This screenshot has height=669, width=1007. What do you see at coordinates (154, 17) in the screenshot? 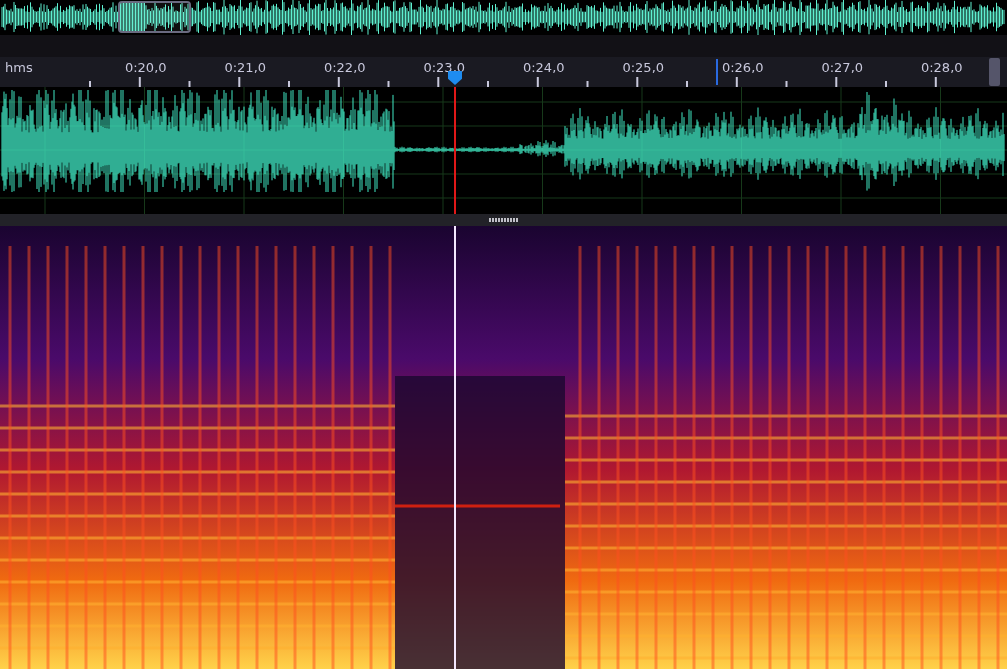
I see `view-range-handle` at bounding box center [154, 17].